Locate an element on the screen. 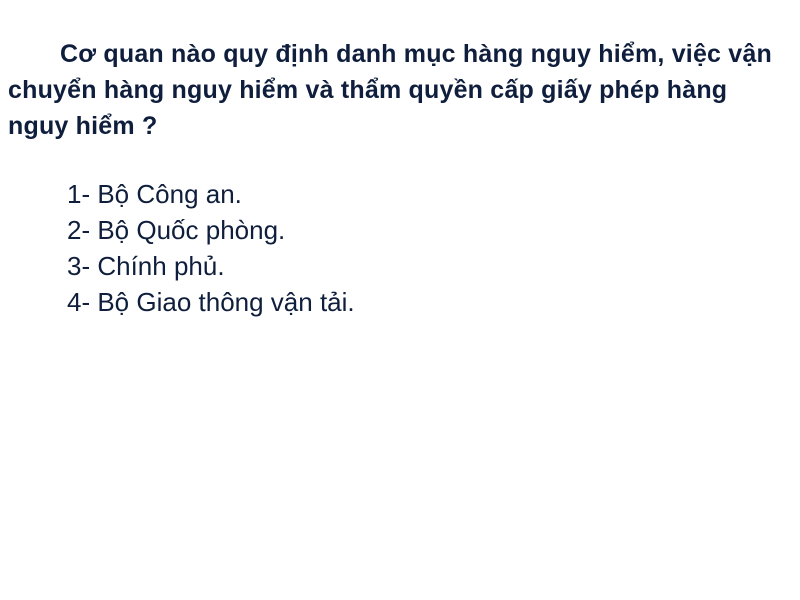  answer-option-1: 1- Bộ Công an. is located at coordinates (154, 194).